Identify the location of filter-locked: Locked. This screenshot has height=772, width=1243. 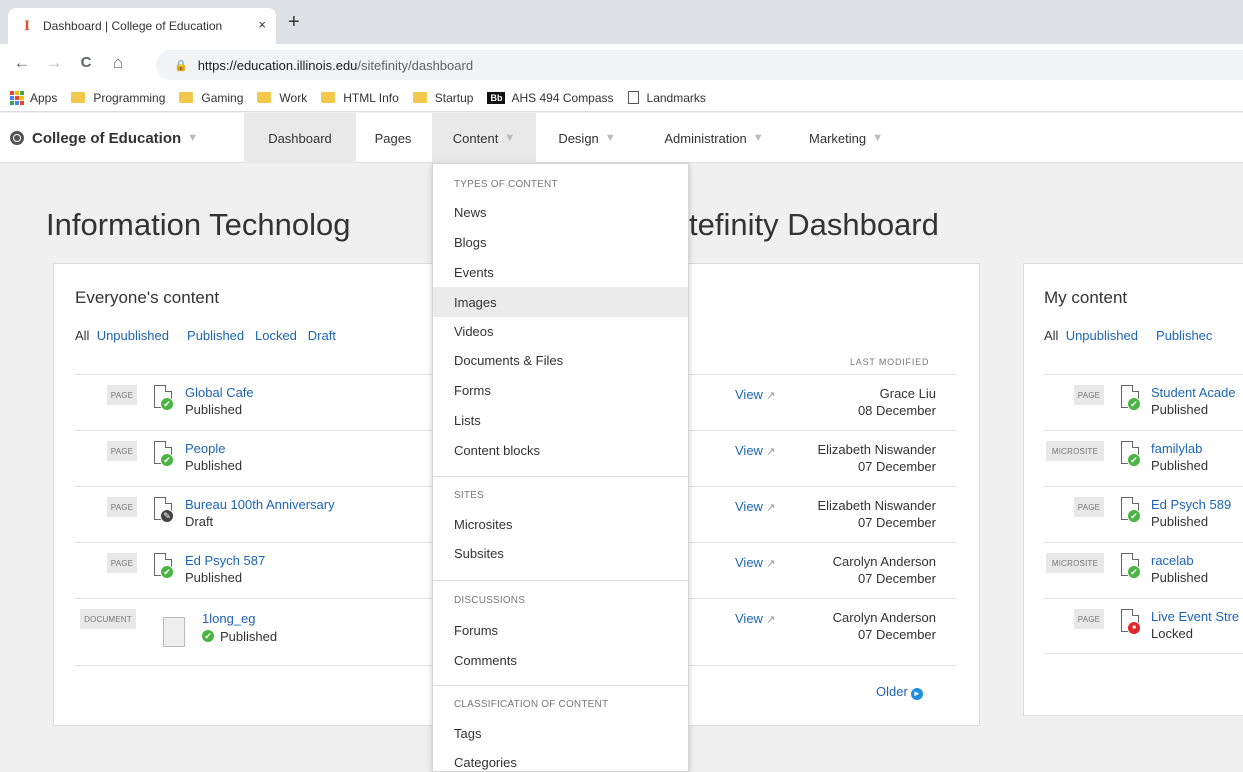
(276, 335).